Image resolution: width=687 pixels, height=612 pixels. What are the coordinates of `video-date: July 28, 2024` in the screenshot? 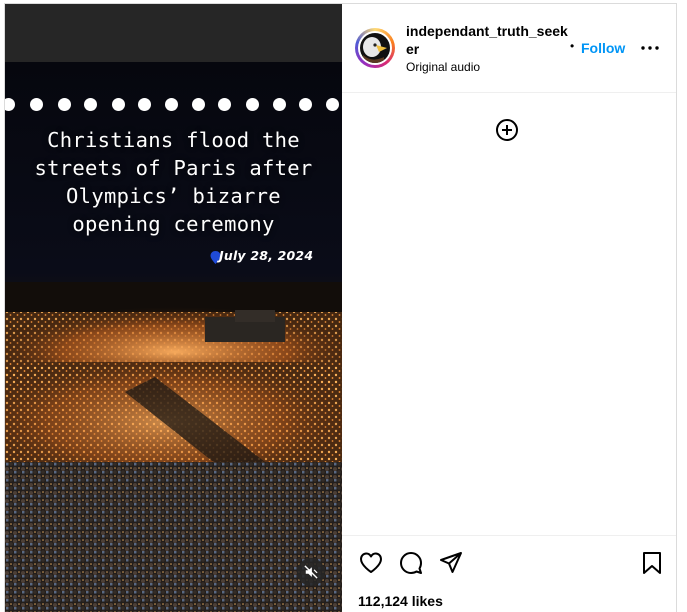 It's located at (266, 255).